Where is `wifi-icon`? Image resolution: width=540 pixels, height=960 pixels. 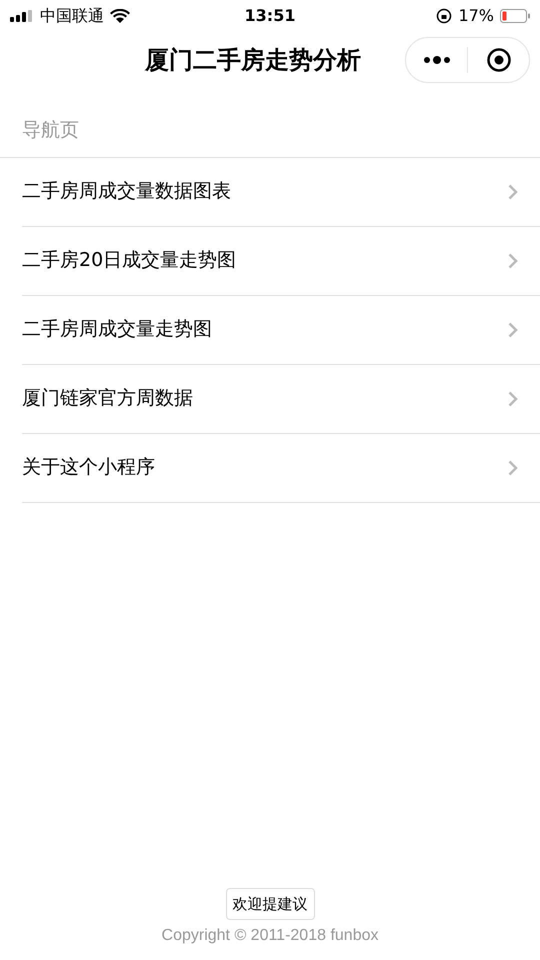
wifi-icon is located at coordinates (120, 16).